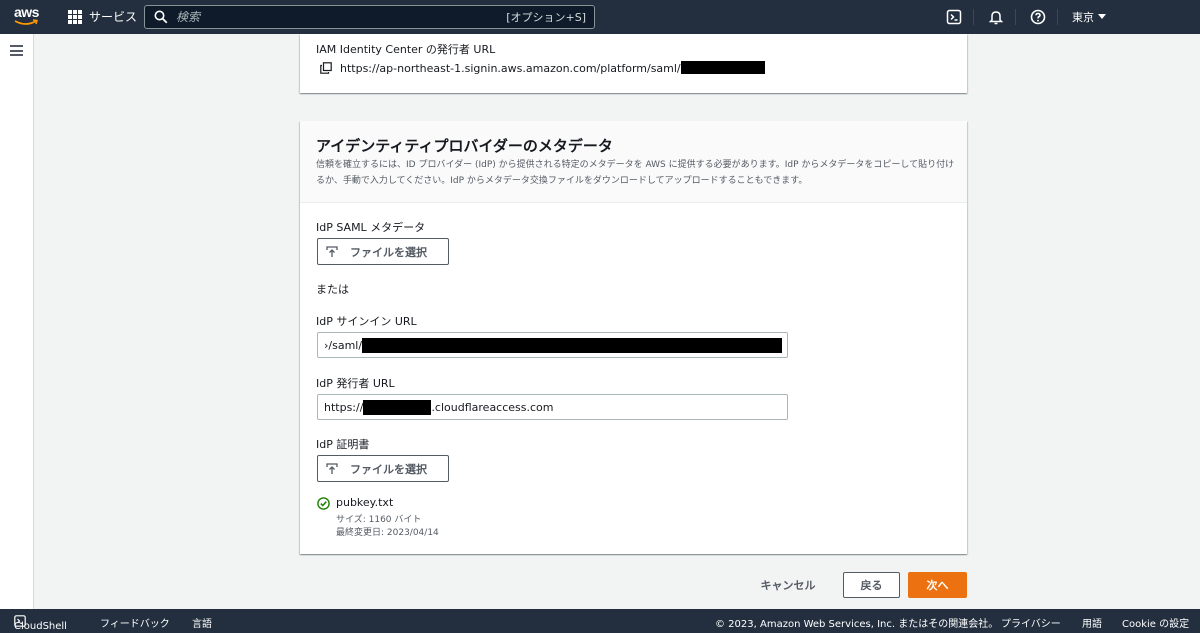  What do you see at coordinates (1092, 622) in the screenshot?
I see `footer-terms-link: 用語` at bounding box center [1092, 622].